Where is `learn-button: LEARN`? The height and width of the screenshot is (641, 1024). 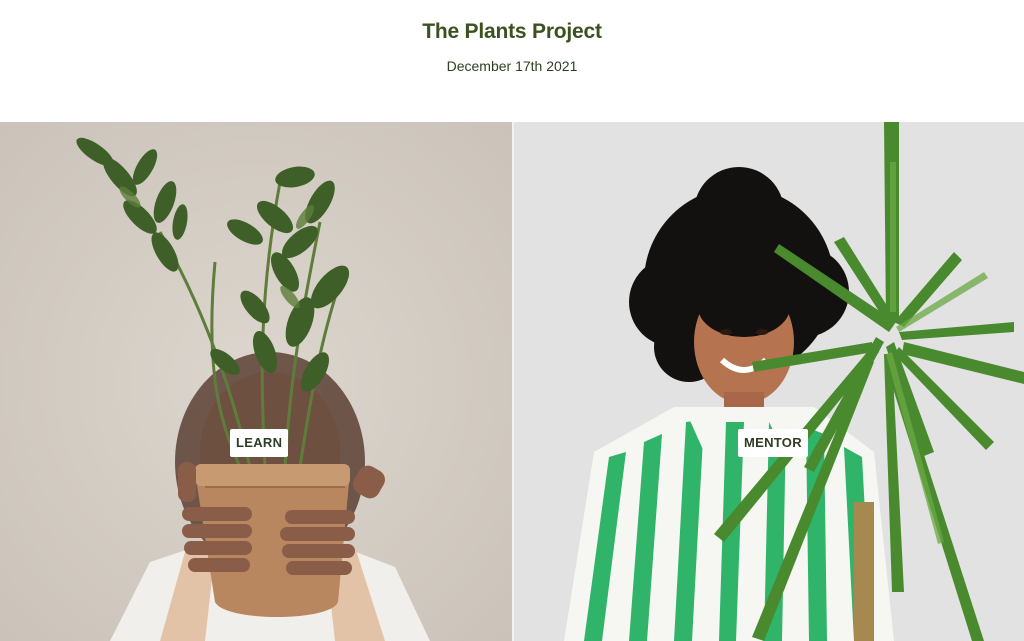
learn-button: LEARN is located at coordinates (259, 443).